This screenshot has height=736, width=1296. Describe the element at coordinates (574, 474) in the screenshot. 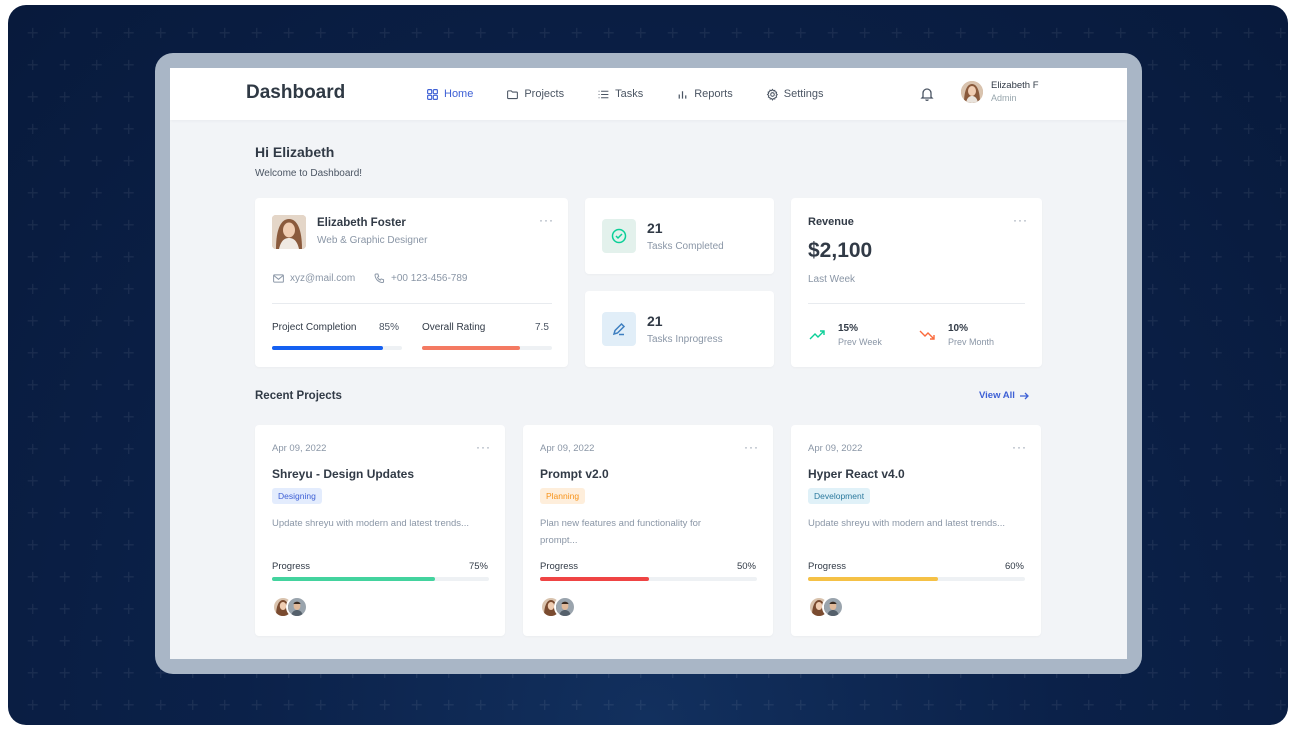

I see `project-name: Prompt v2.0` at that location.